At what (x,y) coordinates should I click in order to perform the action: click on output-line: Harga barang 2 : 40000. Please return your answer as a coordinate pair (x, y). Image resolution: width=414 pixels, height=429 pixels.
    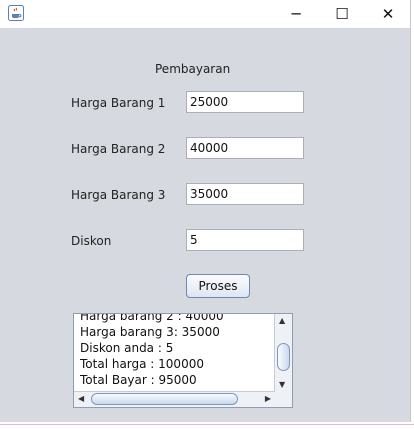
    Looking at the image, I should click on (152, 318).